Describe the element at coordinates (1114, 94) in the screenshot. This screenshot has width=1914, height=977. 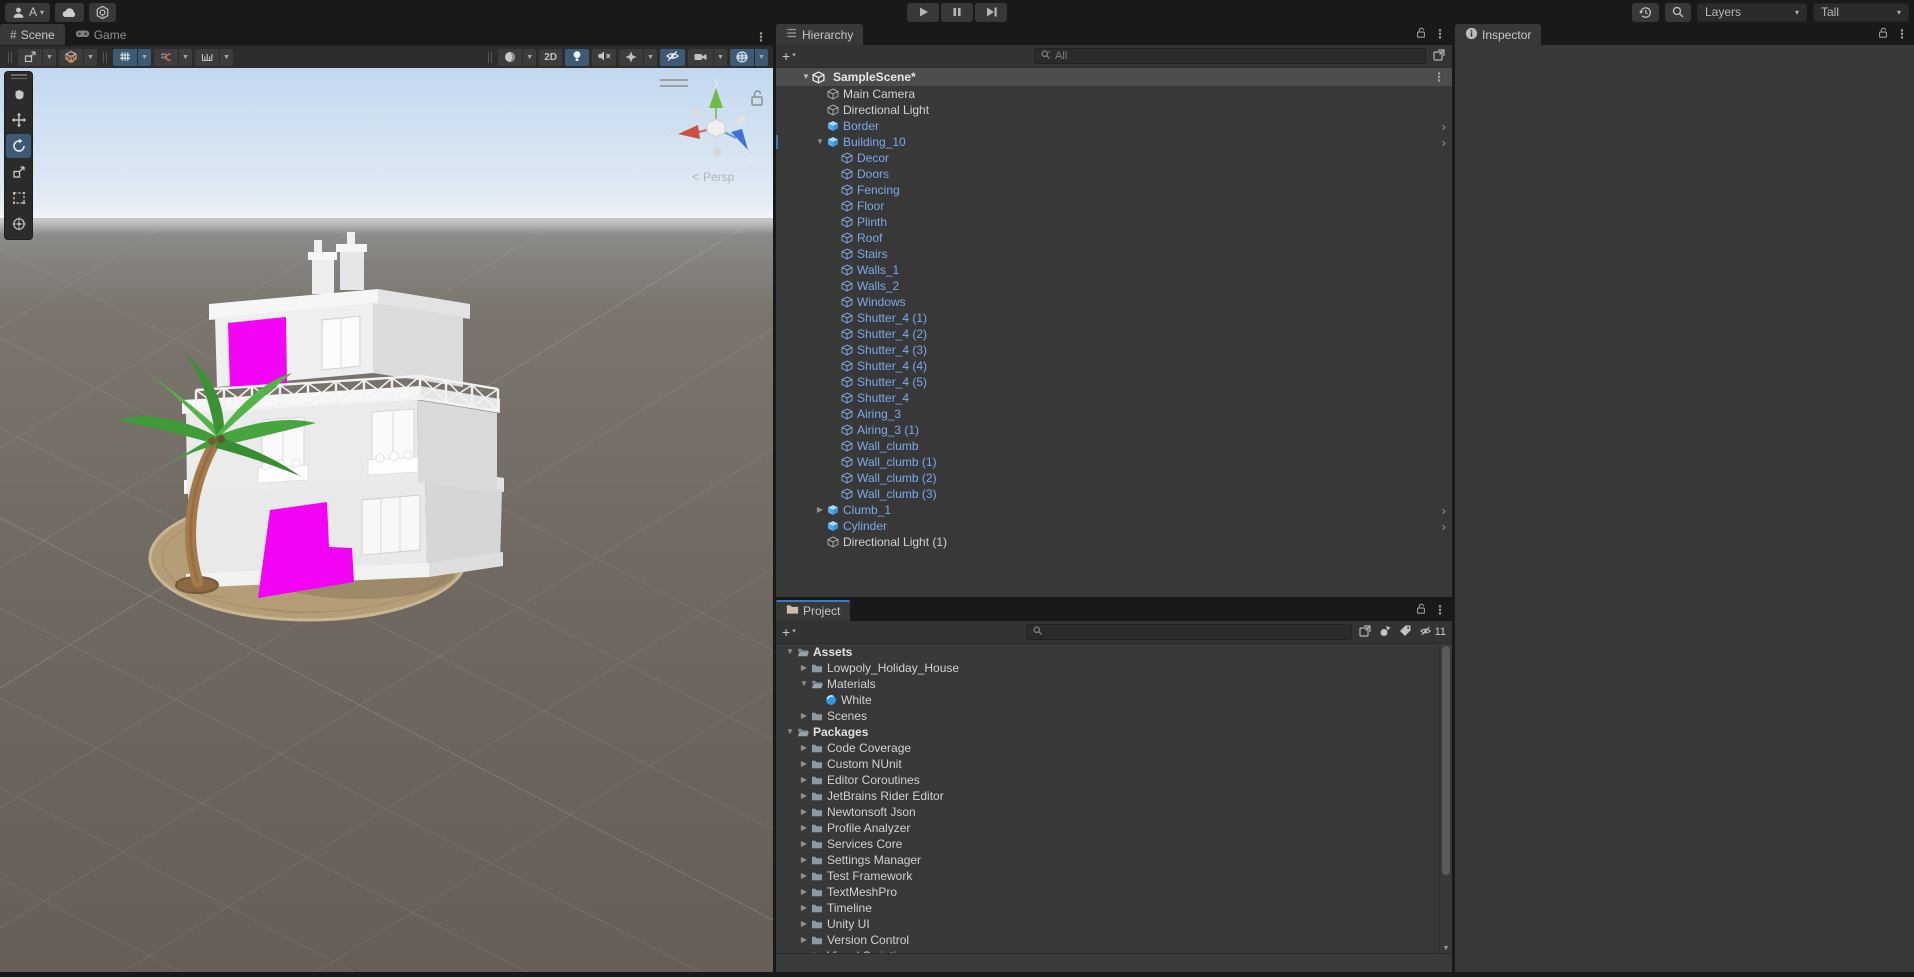
I see `hierarchy-row: Main Camera` at that location.